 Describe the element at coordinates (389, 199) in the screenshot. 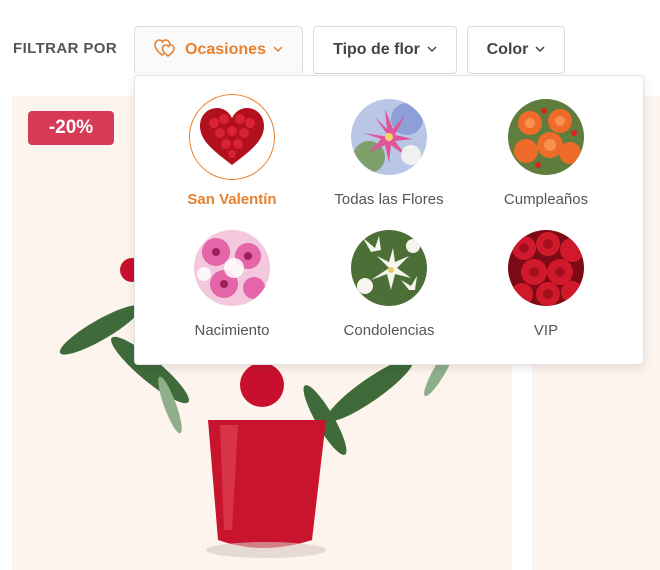

I see `occasion-label: Todas las Flores` at that location.